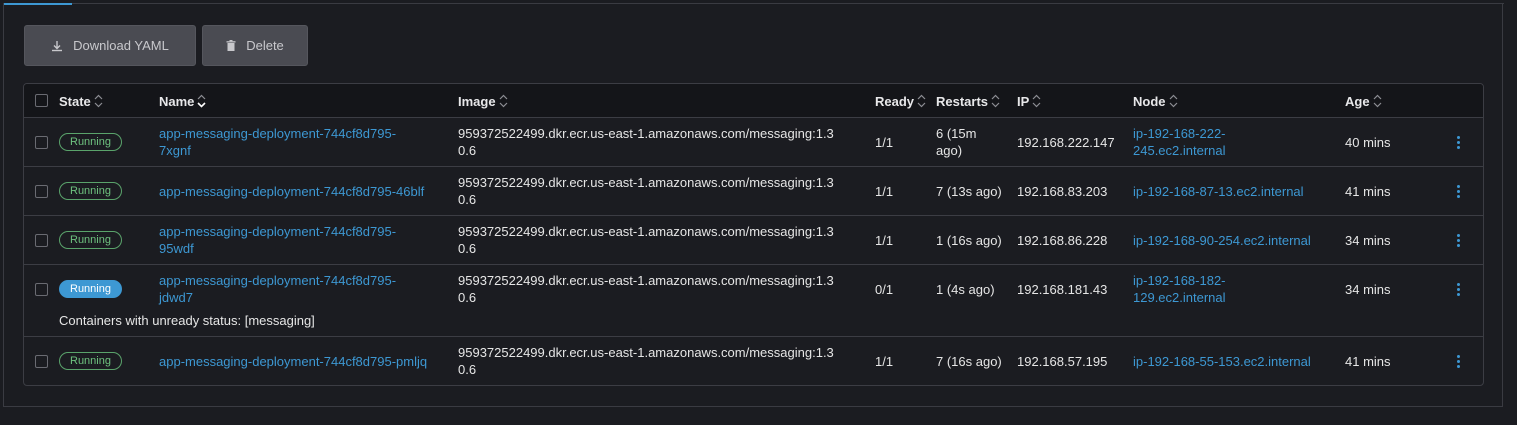  I want to click on ip-cell: 192.168.181.43, so click(1062, 289).